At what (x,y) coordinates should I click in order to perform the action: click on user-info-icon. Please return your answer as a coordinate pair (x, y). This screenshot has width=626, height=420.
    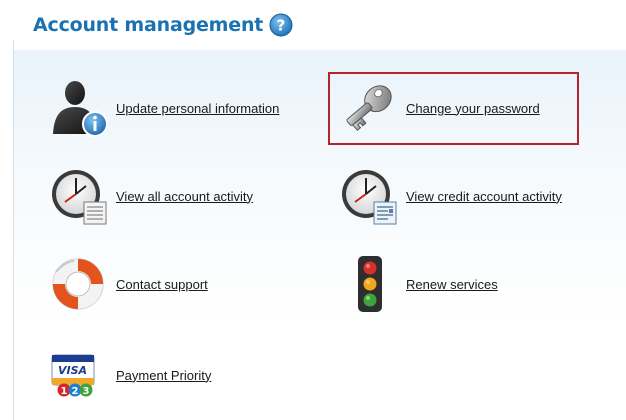
    Looking at the image, I should click on (80, 108).